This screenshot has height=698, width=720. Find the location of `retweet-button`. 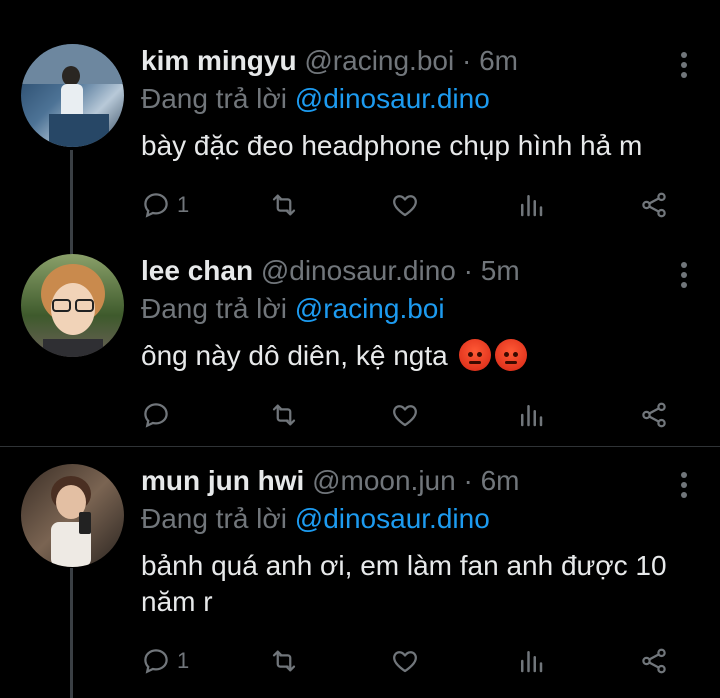

retweet-button is located at coordinates (284, 661).